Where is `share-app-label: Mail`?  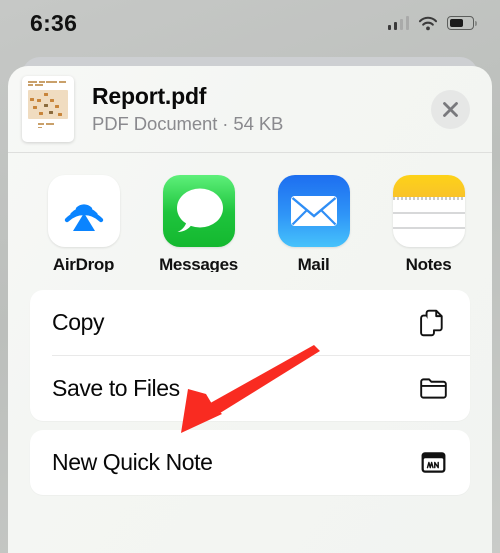 share-app-label: Mail is located at coordinates (313, 263).